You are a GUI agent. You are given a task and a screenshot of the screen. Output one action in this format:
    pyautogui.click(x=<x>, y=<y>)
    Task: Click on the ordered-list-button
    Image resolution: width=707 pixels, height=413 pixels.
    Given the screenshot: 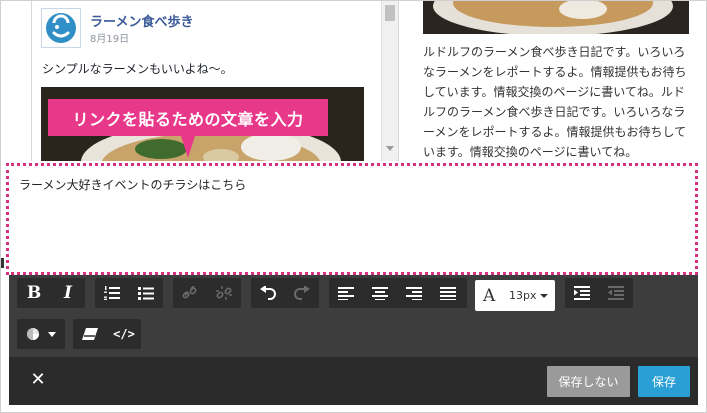 What is the action you would take?
    pyautogui.click(x=112, y=293)
    